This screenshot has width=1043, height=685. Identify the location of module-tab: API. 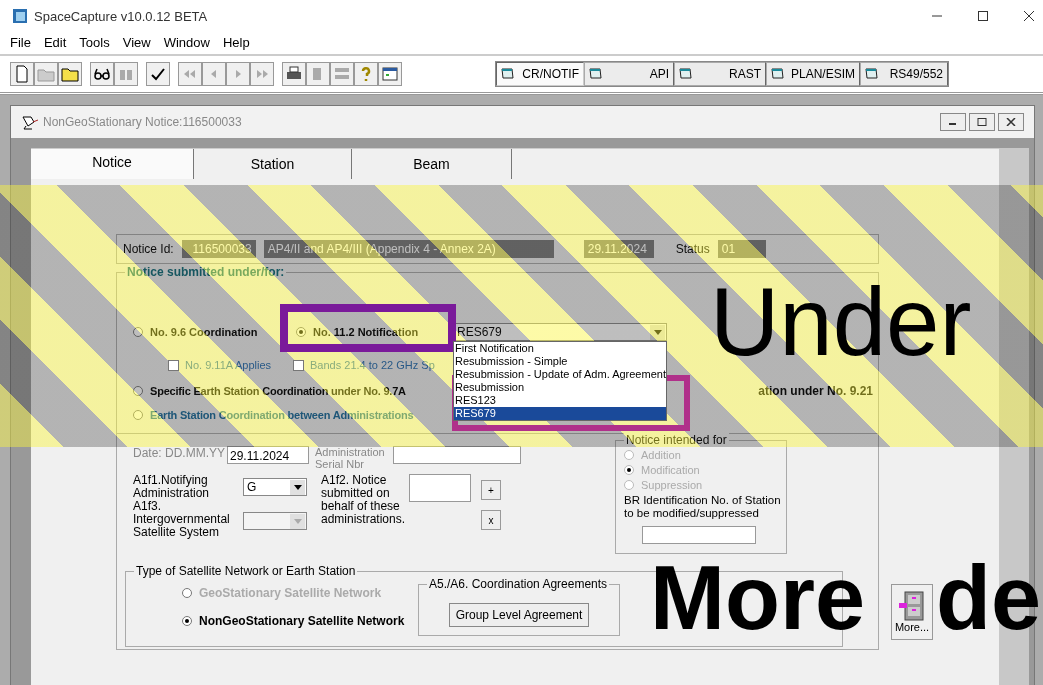
(629, 74).